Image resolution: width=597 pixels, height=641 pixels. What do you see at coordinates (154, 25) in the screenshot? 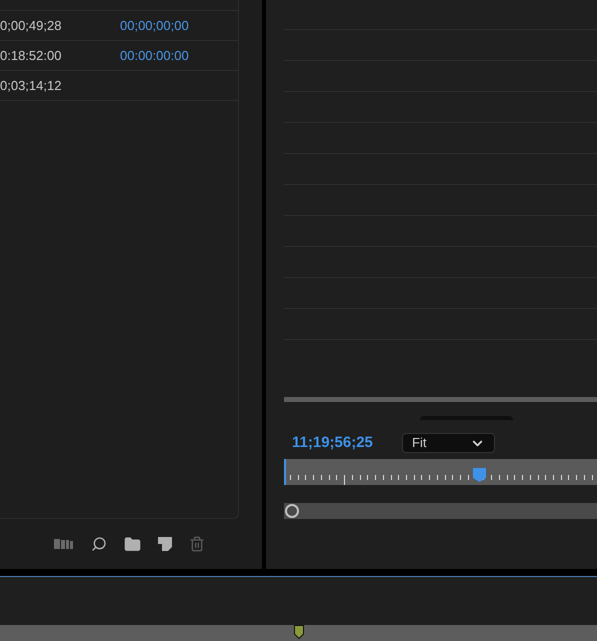
I see `table-cell-text: 00;00;00;00` at bounding box center [154, 25].